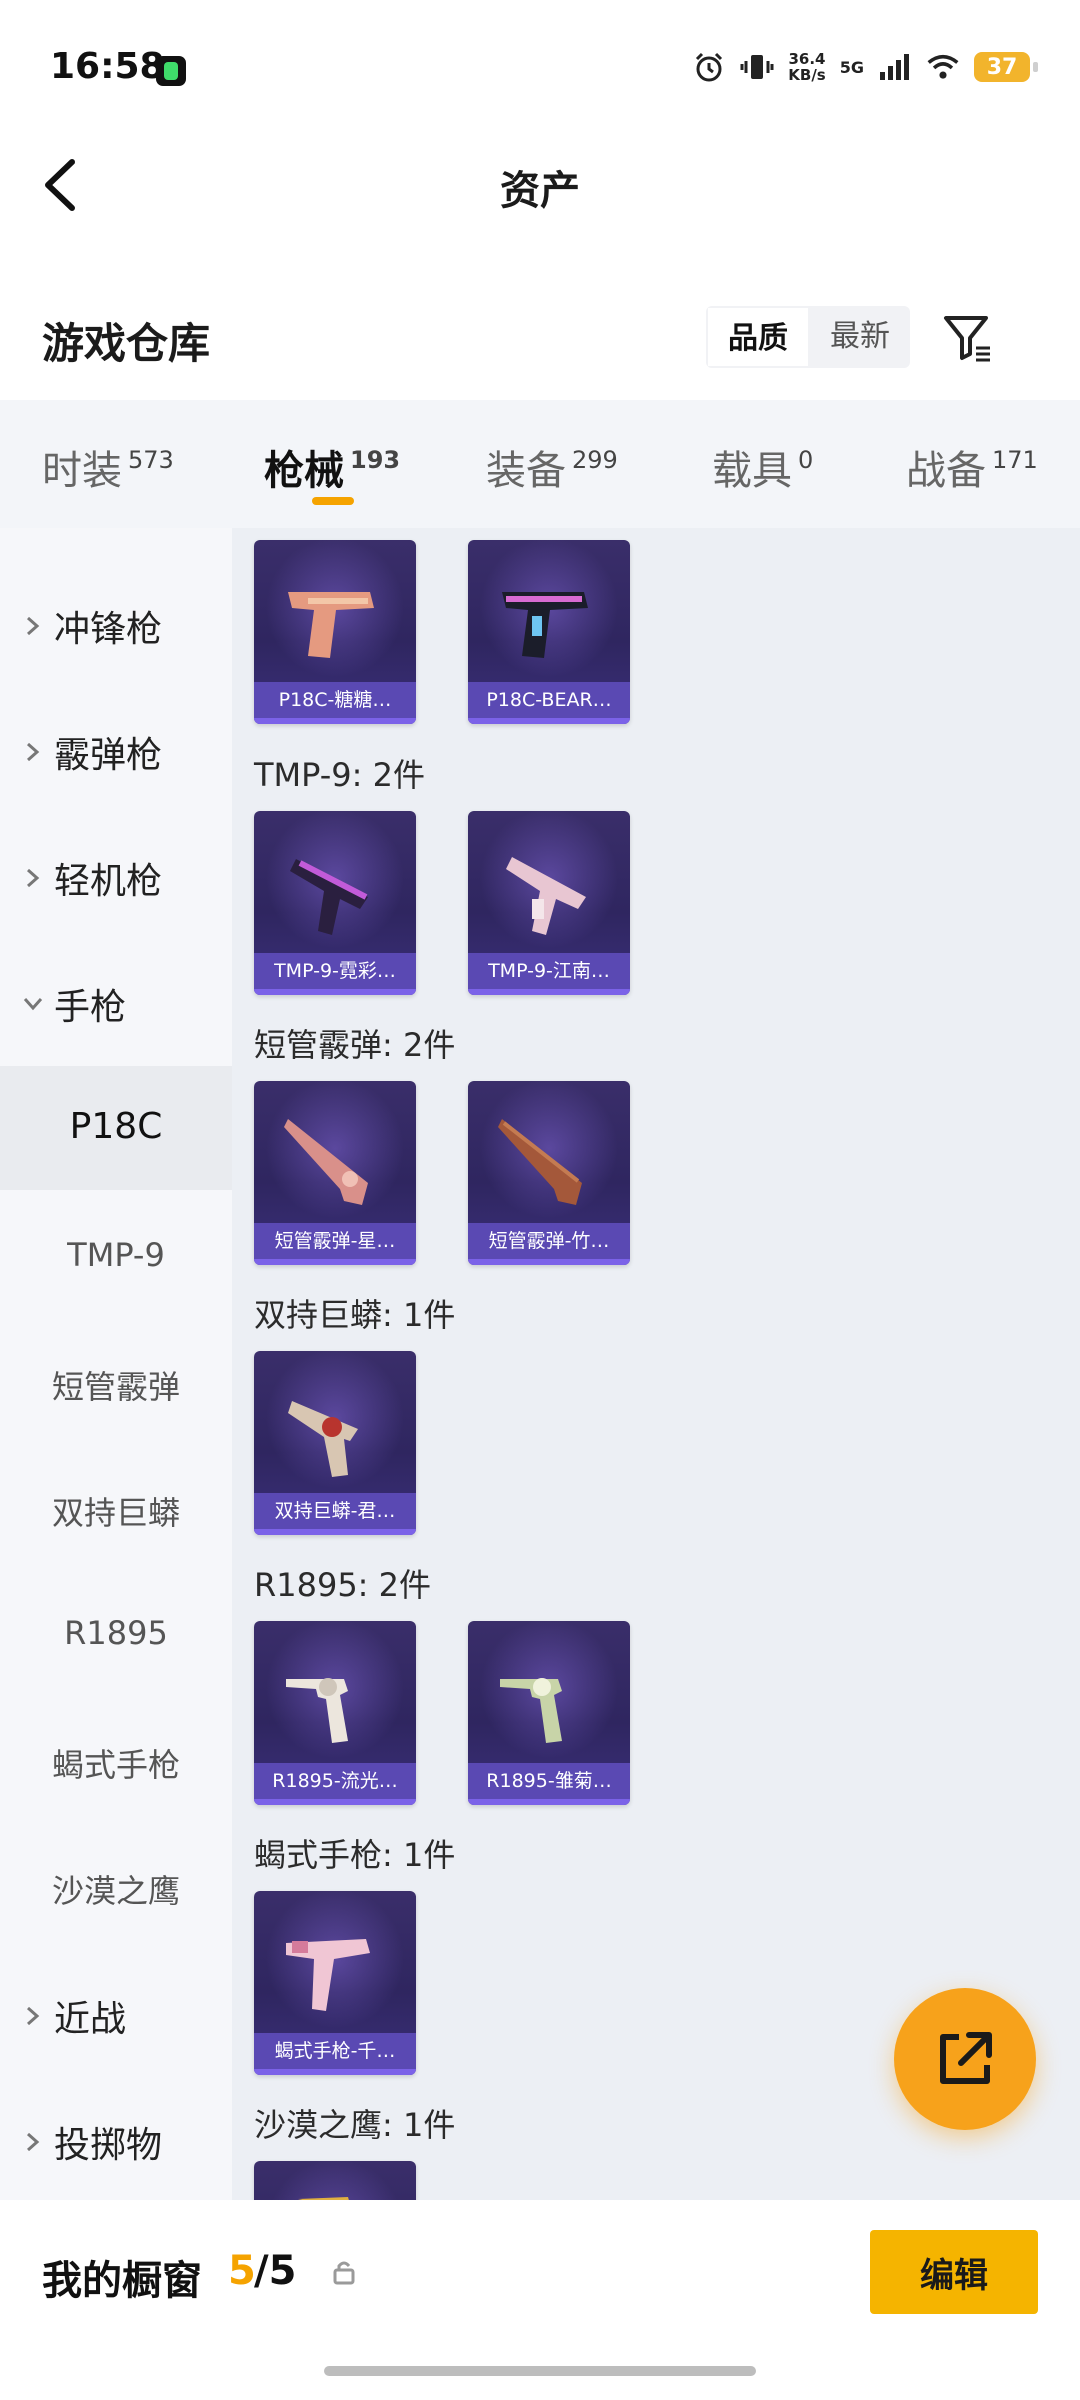 Image resolution: width=1080 pixels, height=2400 pixels. I want to click on sidebar-group-label: 近战, so click(90, 2019).